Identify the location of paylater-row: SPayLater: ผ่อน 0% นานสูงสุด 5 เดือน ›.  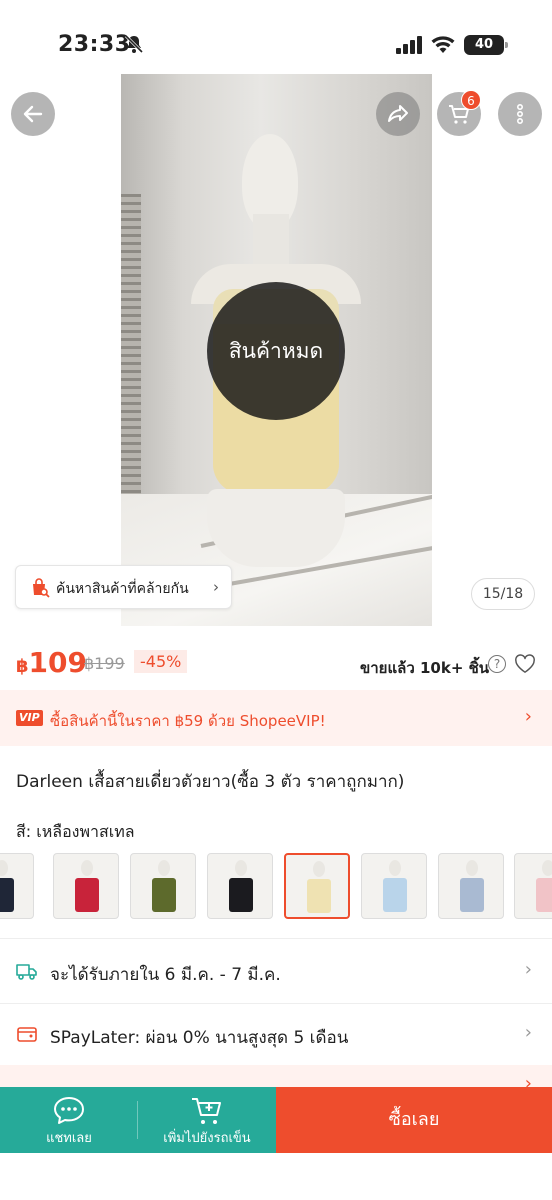
(276, 1035).